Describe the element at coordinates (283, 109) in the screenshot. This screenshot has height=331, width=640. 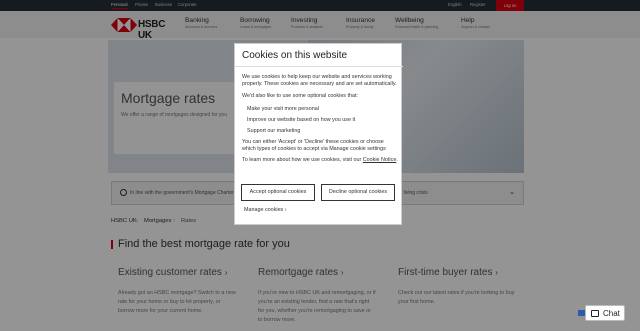
I see `cookie-purpose-personal: Make your visit more personal` at that location.